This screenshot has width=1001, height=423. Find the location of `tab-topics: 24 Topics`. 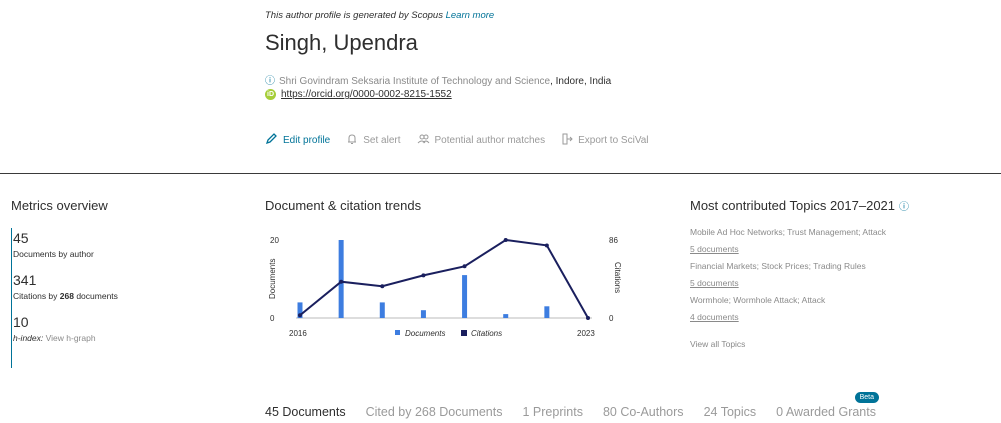

tab-topics: 24 Topics is located at coordinates (730, 412).